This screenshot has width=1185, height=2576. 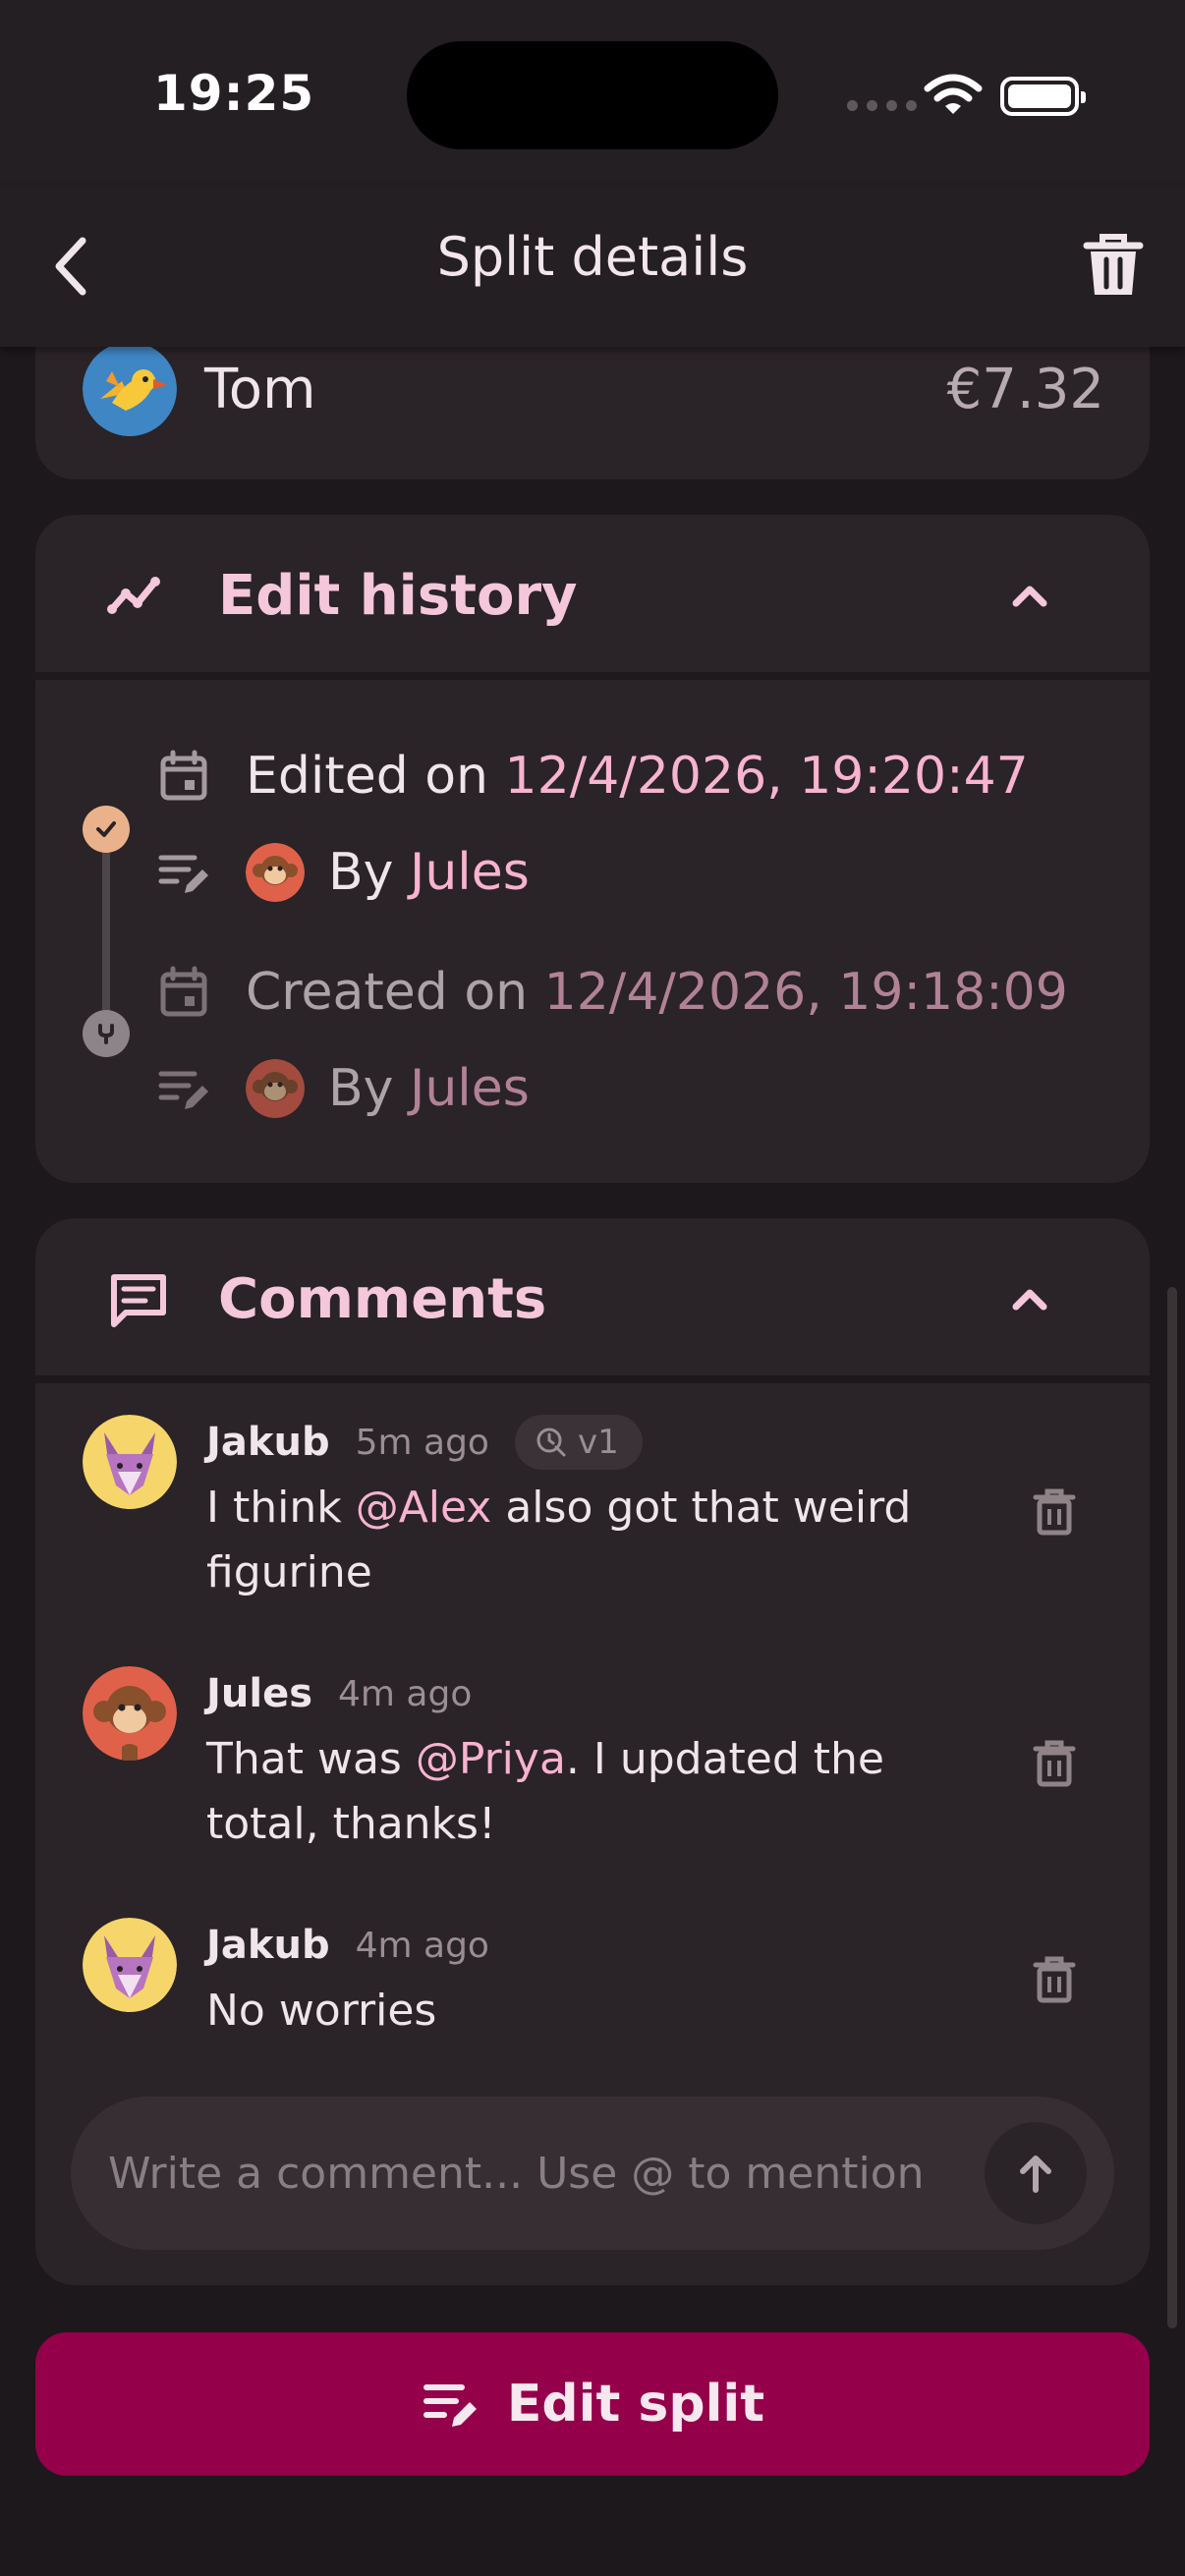 What do you see at coordinates (369, 872) in the screenshot?
I see `edit-by-label: By` at bounding box center [369, 872].